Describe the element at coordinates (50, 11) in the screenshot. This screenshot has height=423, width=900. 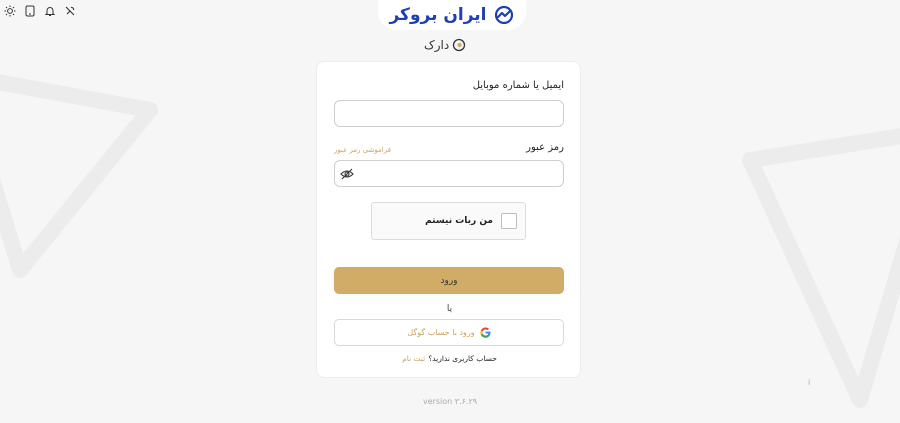
I see `bell-icon` at that location.